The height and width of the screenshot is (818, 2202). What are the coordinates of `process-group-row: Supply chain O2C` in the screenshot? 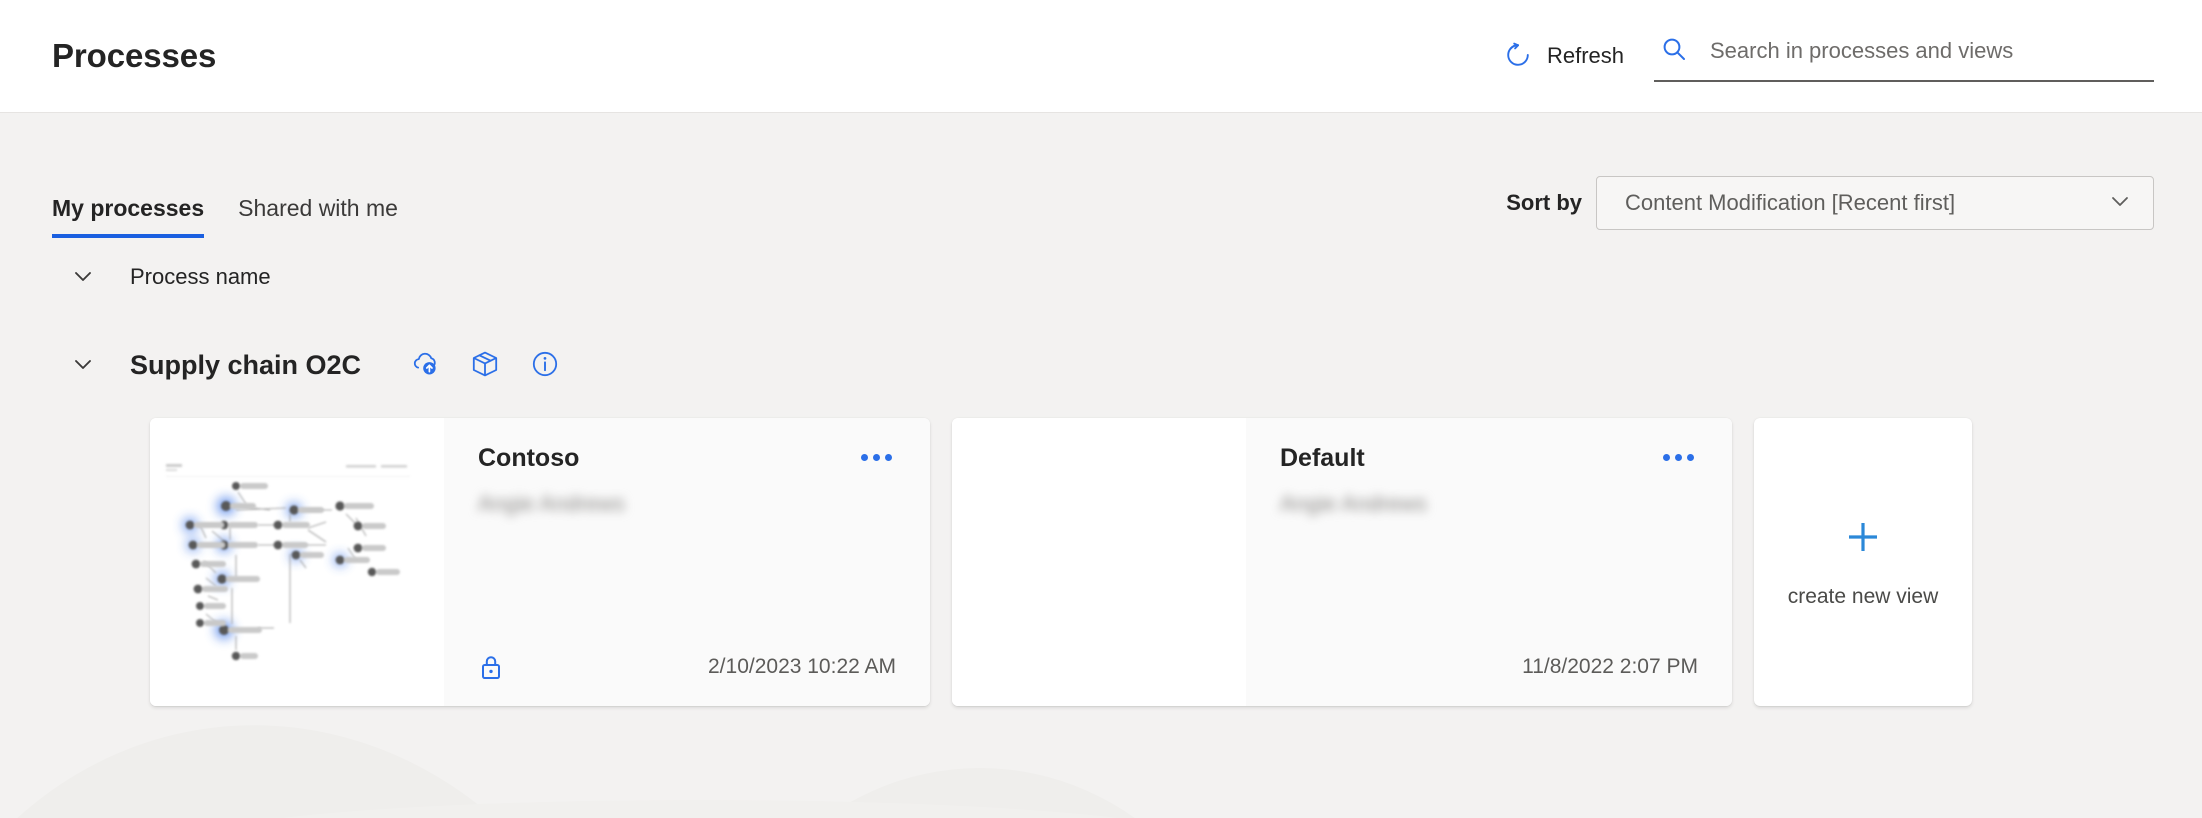 It's located at (1101, 365).